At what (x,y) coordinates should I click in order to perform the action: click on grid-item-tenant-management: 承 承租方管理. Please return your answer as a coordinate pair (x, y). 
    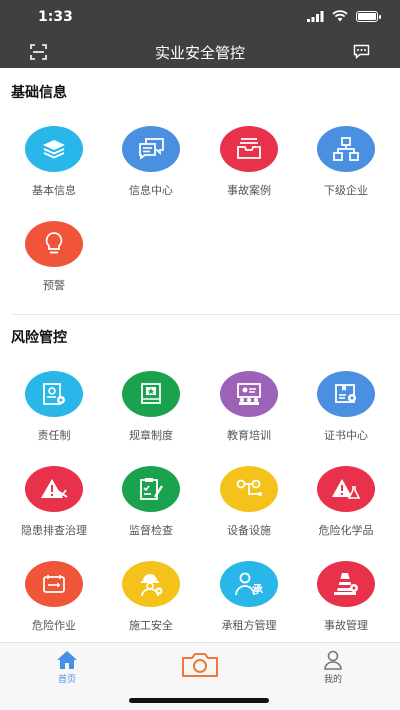
    Looking at the image, I should click on (249, 597).